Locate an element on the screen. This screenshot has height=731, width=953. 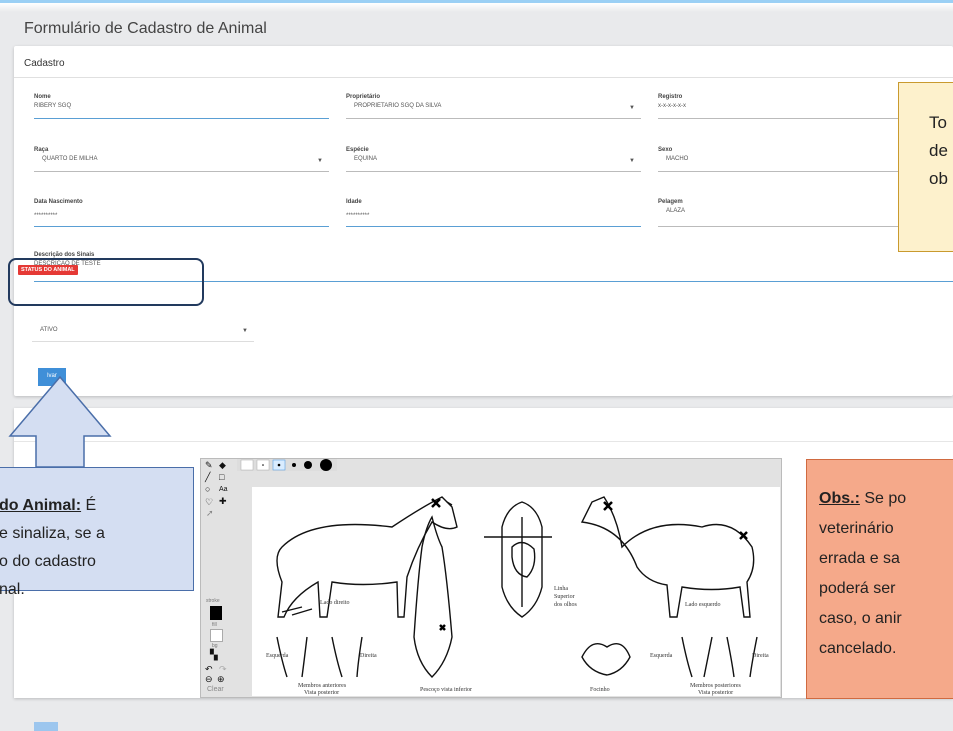
line-icon: ╱ is located at coordinates (207, 477).